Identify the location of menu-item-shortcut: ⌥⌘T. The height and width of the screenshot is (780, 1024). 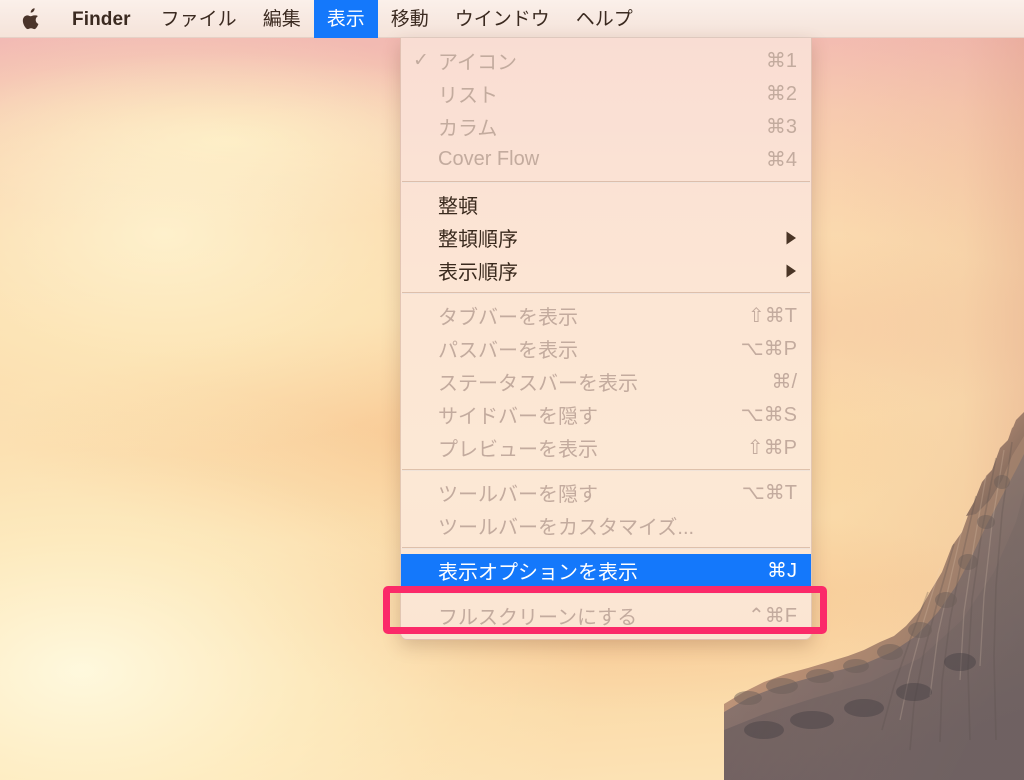
(769, 493).